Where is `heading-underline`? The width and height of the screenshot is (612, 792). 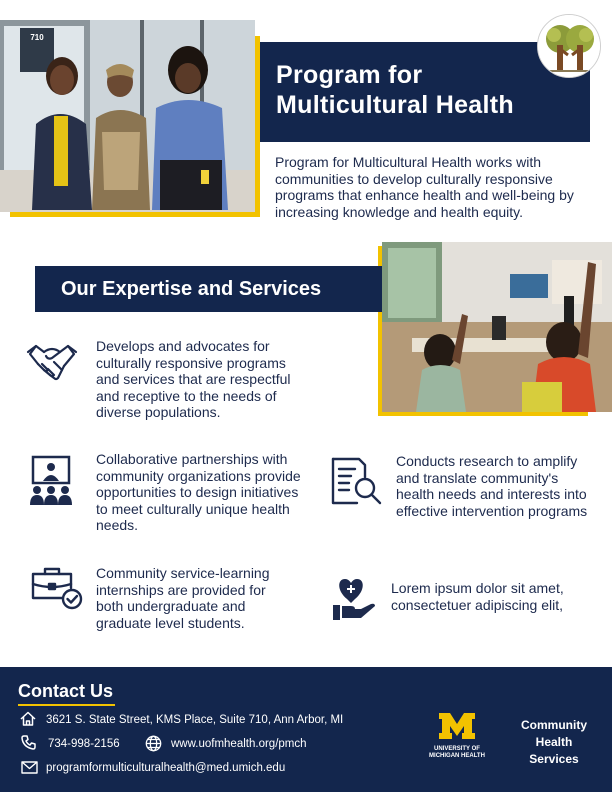
heading-underline is located at coordinates (66, 705).